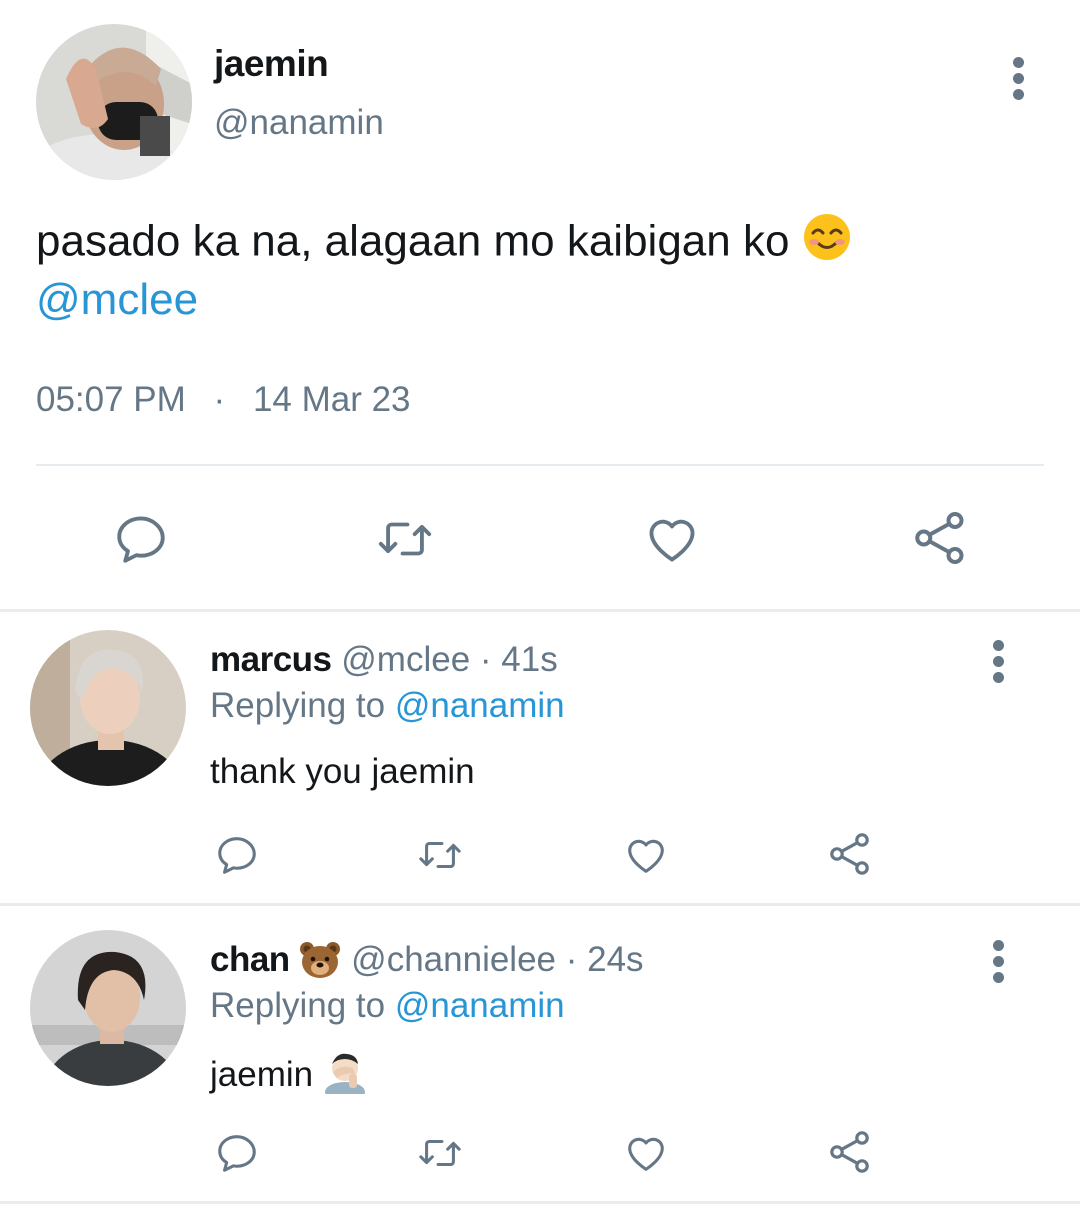 This screenshot has width=1080, height=1206. What do you see at coordinates (342, 771) in the screenshot?
I see `reply-text: thank you jaemin` at bounding box center [342, 771].